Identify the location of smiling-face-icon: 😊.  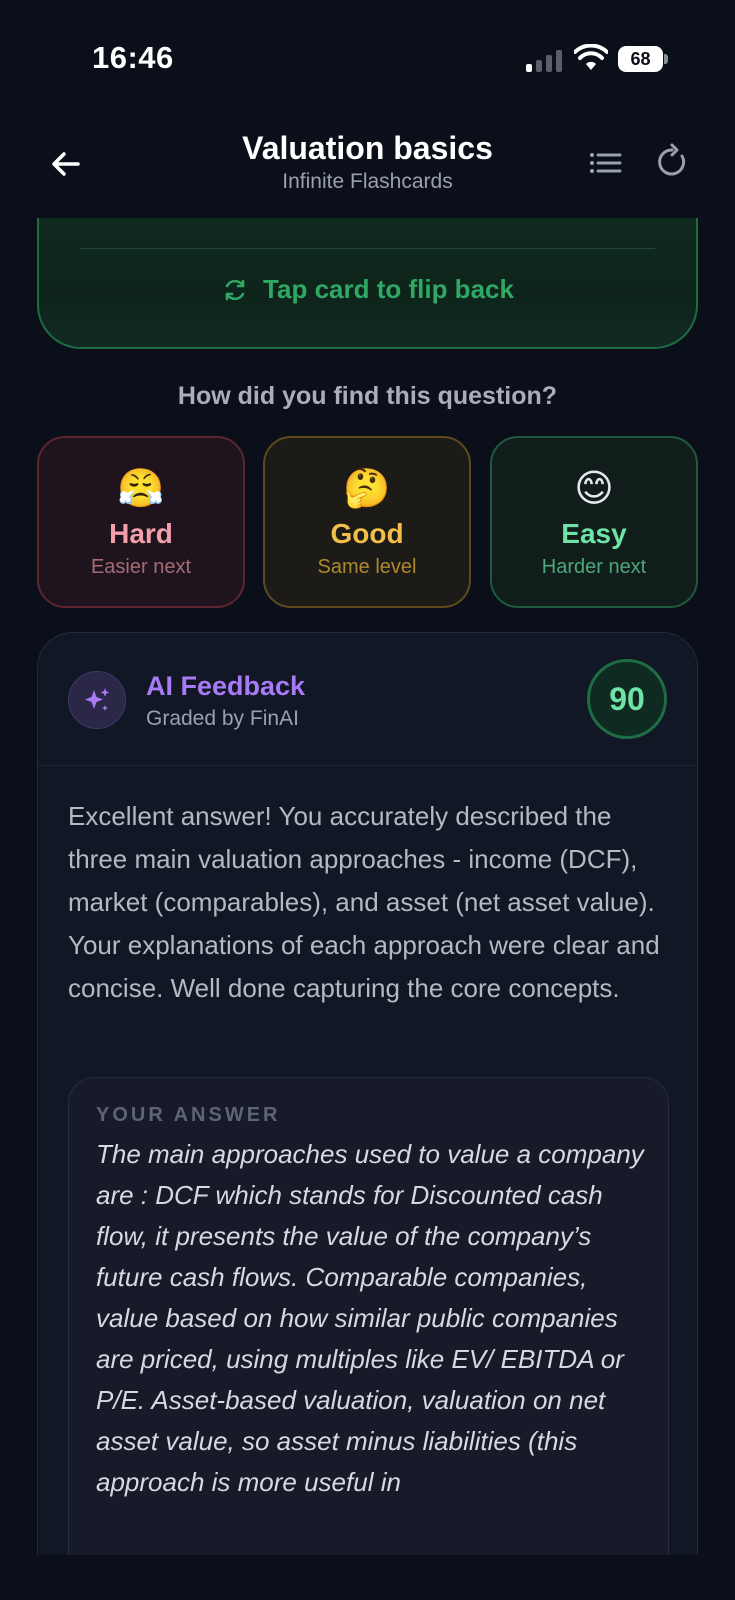
(594, 488).